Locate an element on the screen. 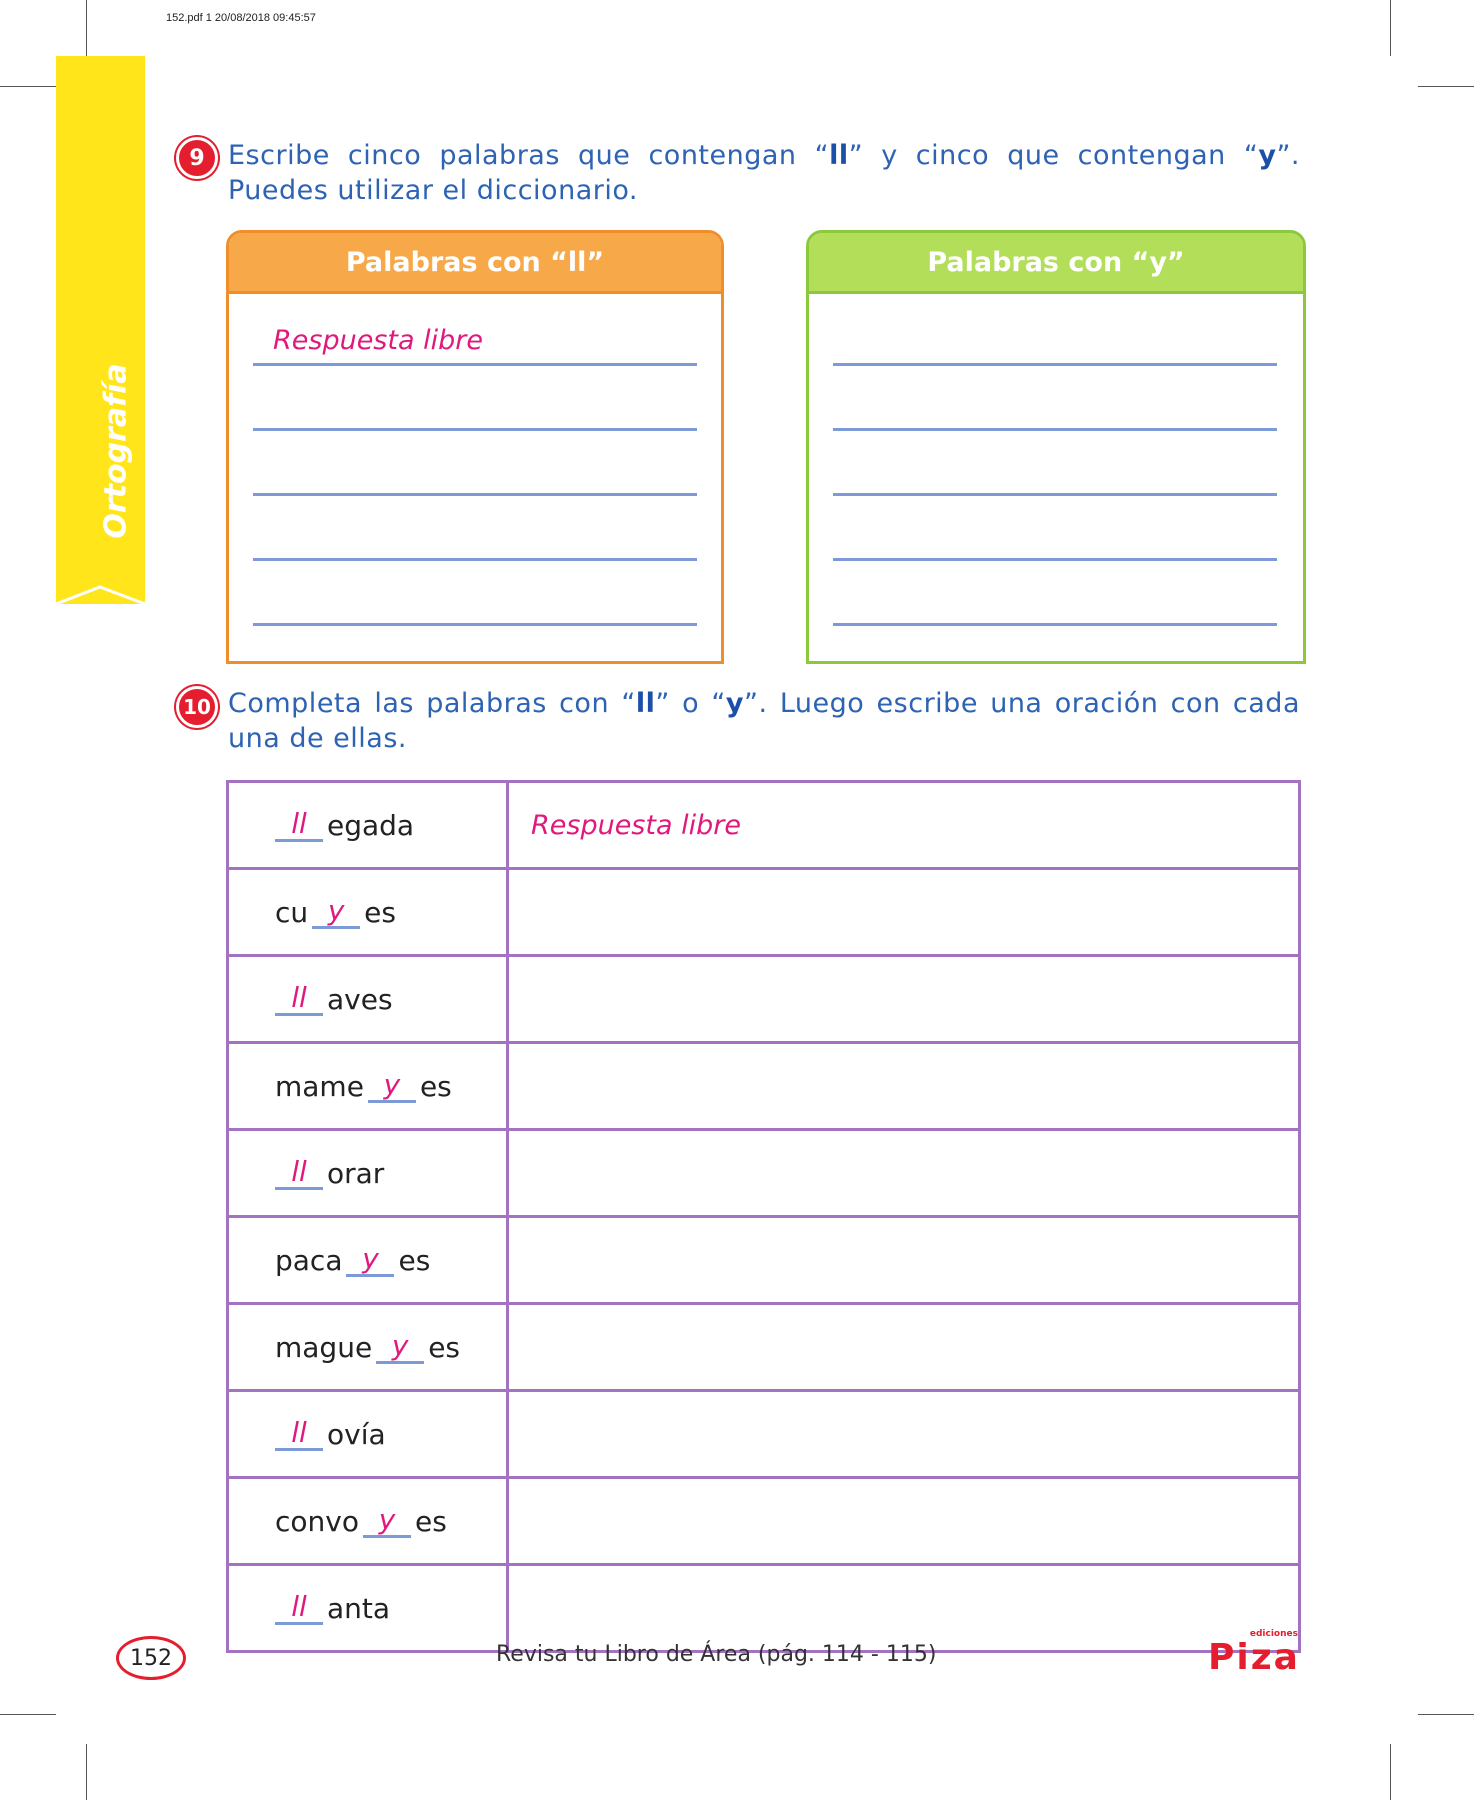 Image resolution: width=1474 pixels, height=1800 pixels. word-cell: ll anta is located at coordinates (367, 1608).